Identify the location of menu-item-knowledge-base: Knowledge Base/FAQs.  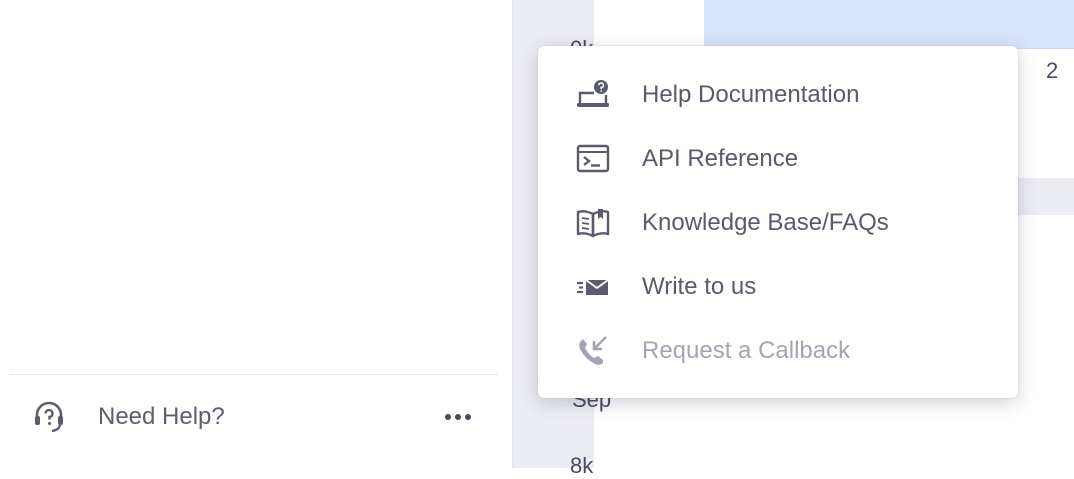
(778, 223).